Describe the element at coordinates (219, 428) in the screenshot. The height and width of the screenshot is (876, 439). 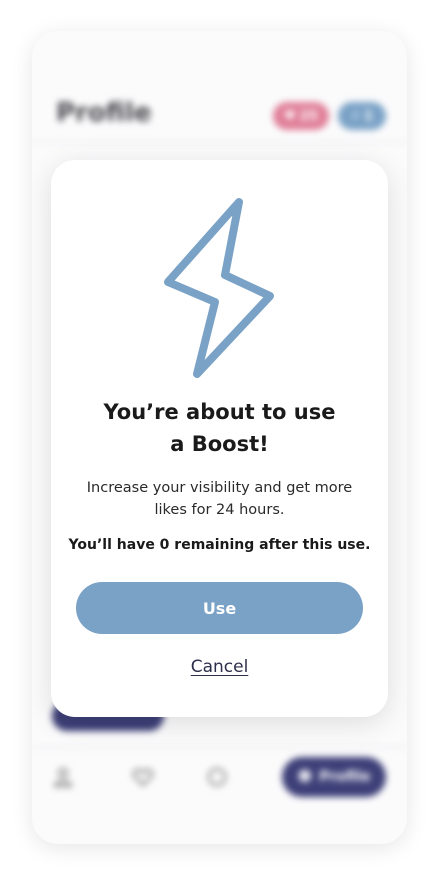
I see `dialog-title: You’re about to use a Boost!` at that location.